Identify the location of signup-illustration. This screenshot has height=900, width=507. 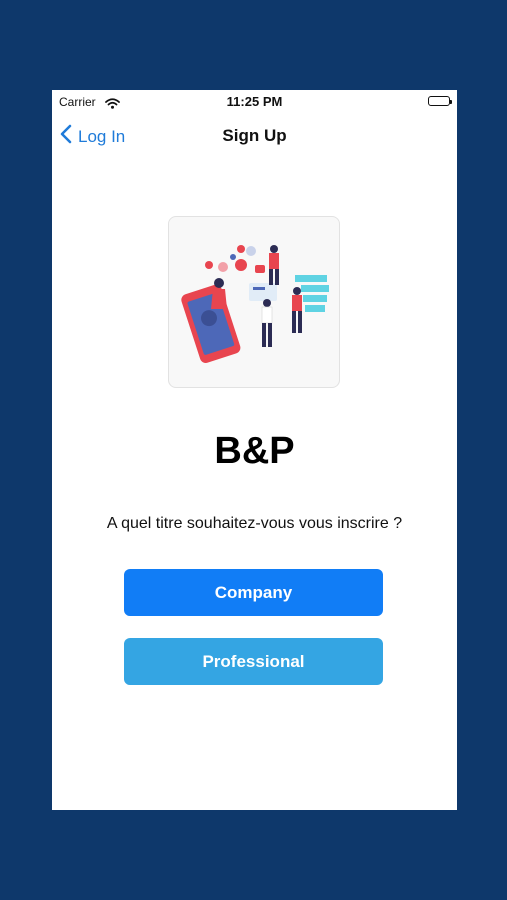
(254, 302).